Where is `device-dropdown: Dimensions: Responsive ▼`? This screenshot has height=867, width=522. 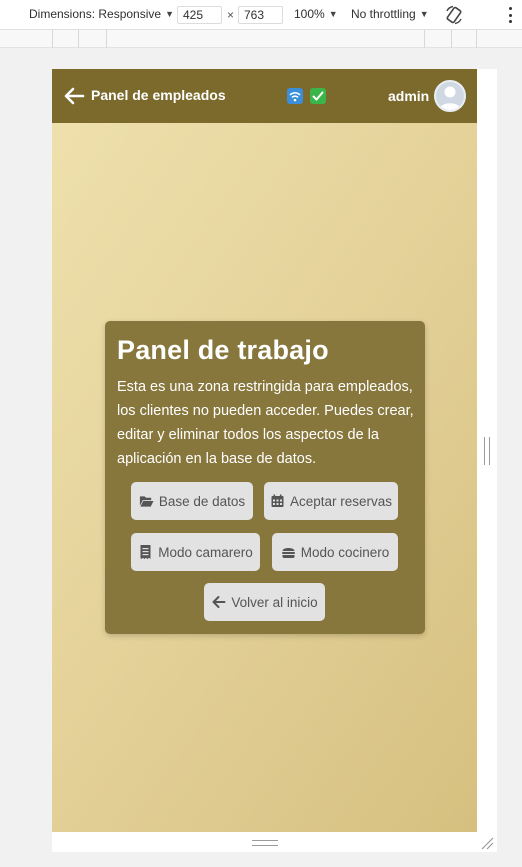
device-dropdown: Dimensions: Responsive ▼ is located at coordinates (101, 14).